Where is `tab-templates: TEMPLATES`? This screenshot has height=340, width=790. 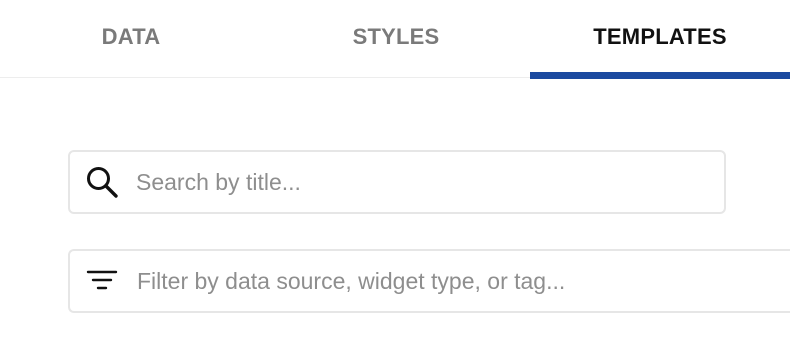 tab-templates: TEMPLATES is located at coordinates (660, 39).